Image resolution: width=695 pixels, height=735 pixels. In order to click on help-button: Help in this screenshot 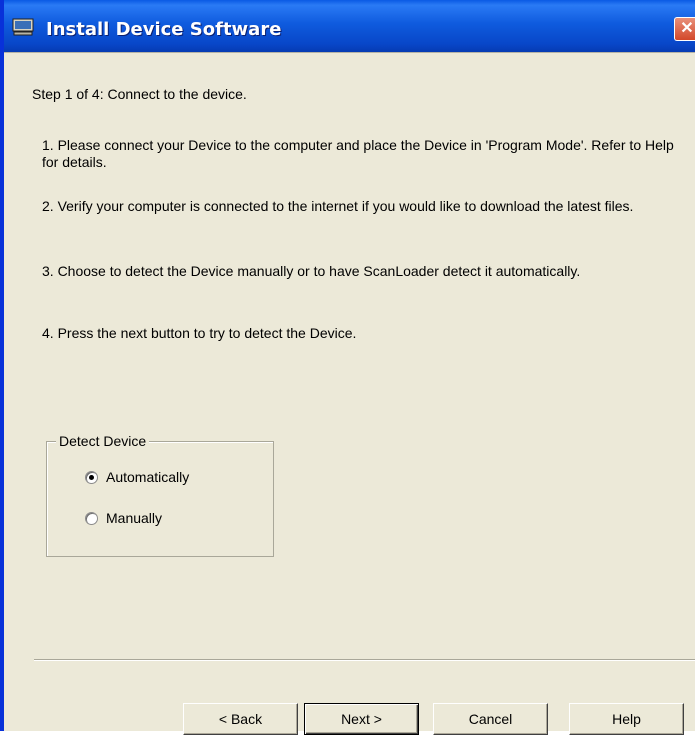, I will do `click(626, 719)`.